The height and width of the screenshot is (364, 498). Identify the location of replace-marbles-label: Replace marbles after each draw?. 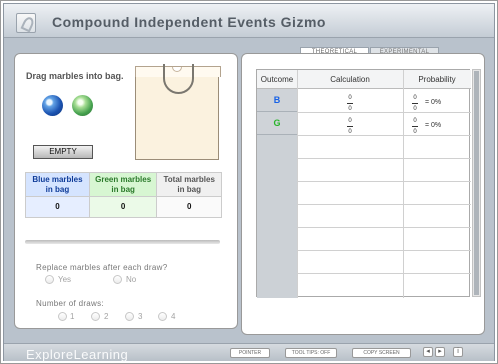
(102, 267).